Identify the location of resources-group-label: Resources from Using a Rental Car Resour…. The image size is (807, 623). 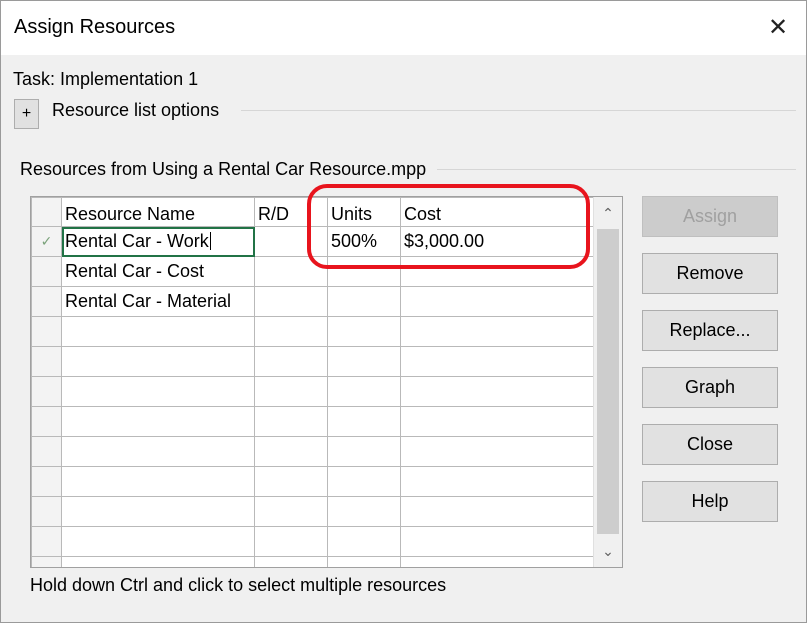
(223, 169).